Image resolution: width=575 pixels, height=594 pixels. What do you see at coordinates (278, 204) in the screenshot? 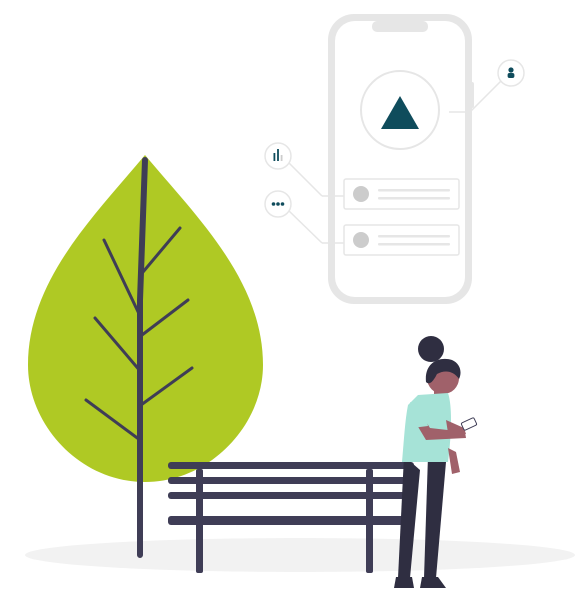
I see `more-dots-icon` at bounding box center [278, 204].